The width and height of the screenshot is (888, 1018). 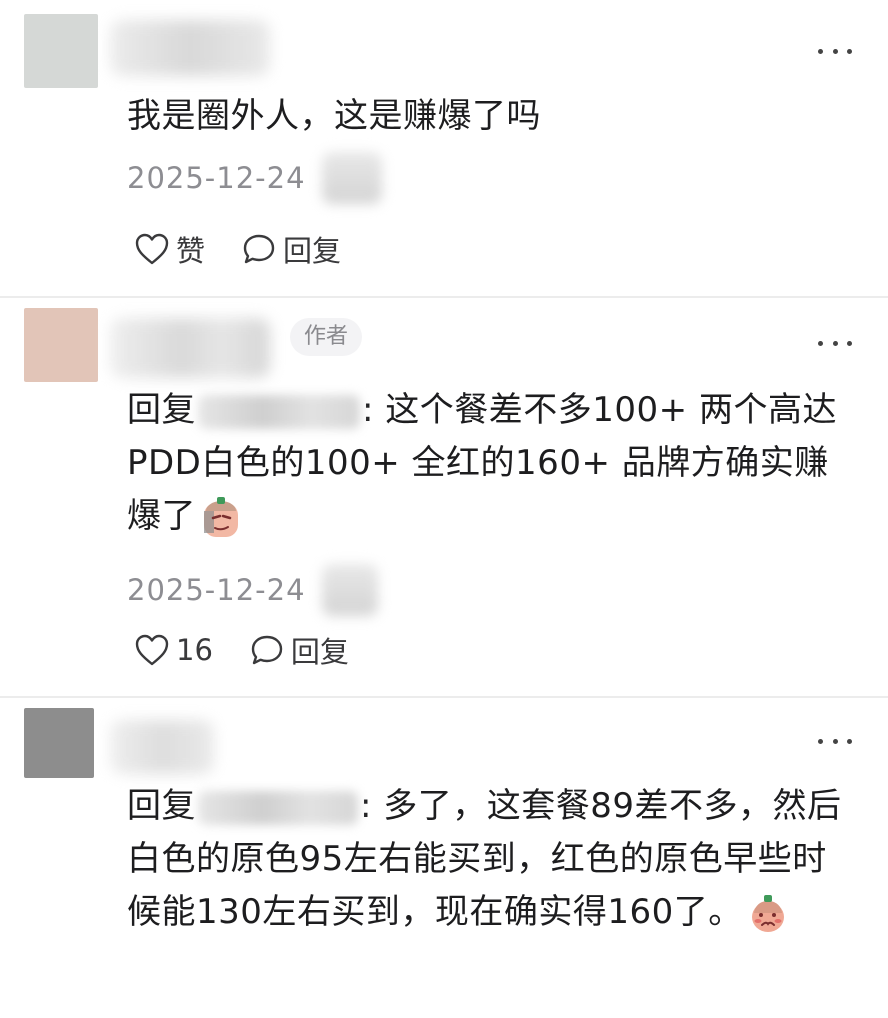 I want to click on like-count: 16, so click(x=194, y=650).